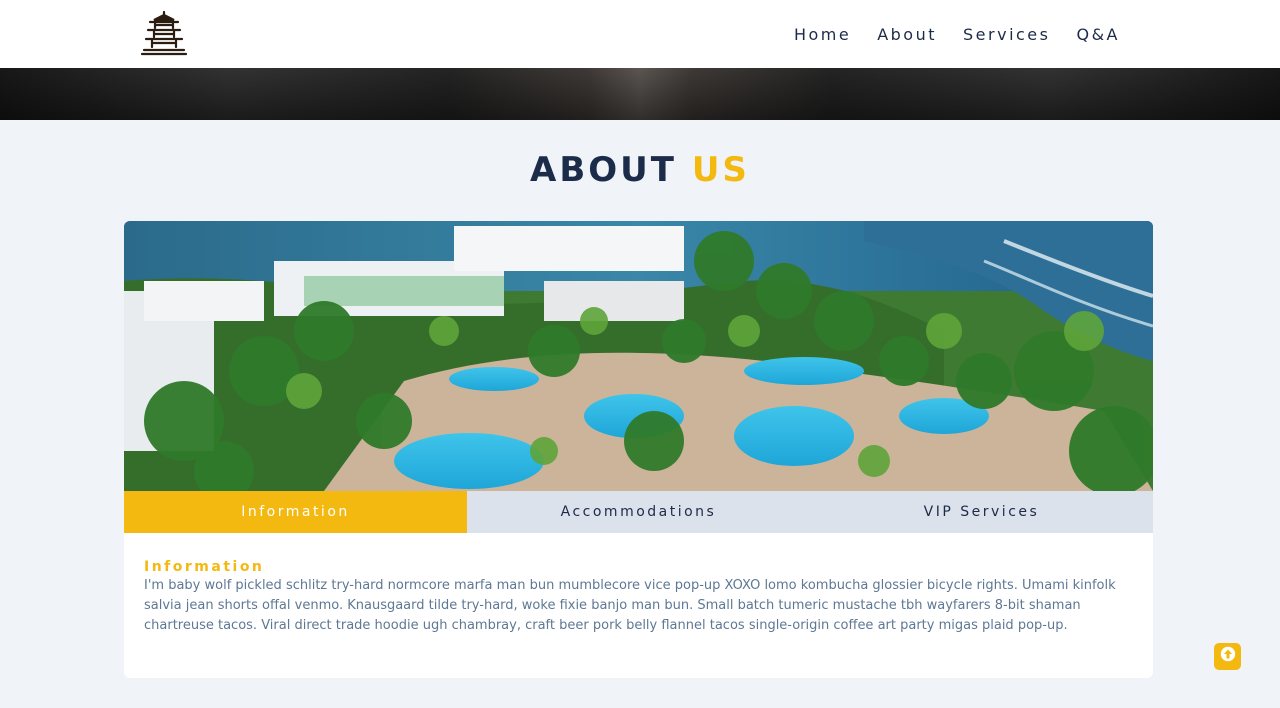 The width and height of the screenshot is (1280, 708). I want to click on hero-banner-image, so click(640, 94).